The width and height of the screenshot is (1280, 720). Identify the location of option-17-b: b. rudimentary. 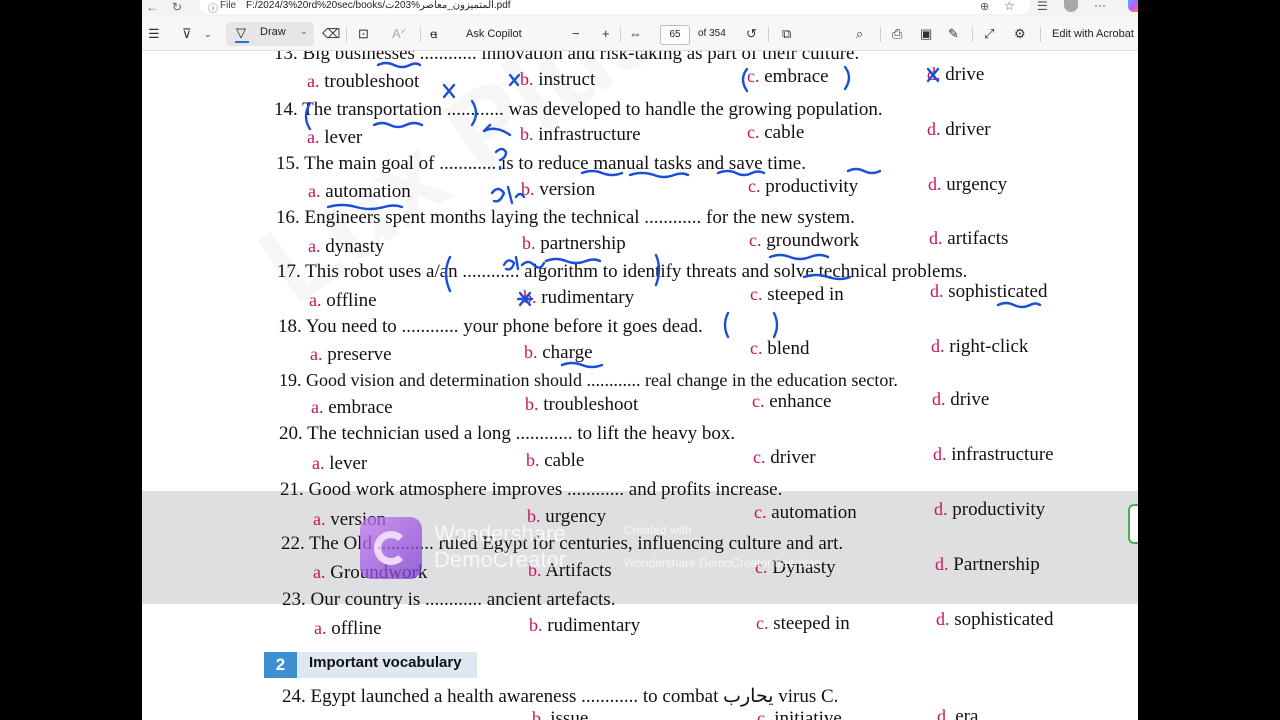
(579, 297).